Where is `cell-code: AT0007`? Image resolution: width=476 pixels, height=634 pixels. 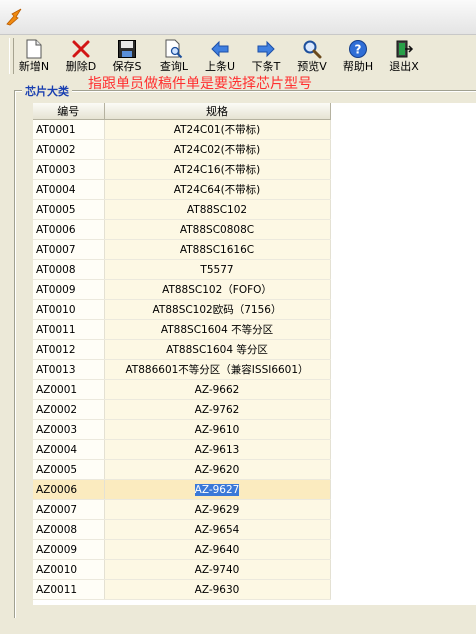 cell-code: AT0007 is located at coordinates (69, 249).